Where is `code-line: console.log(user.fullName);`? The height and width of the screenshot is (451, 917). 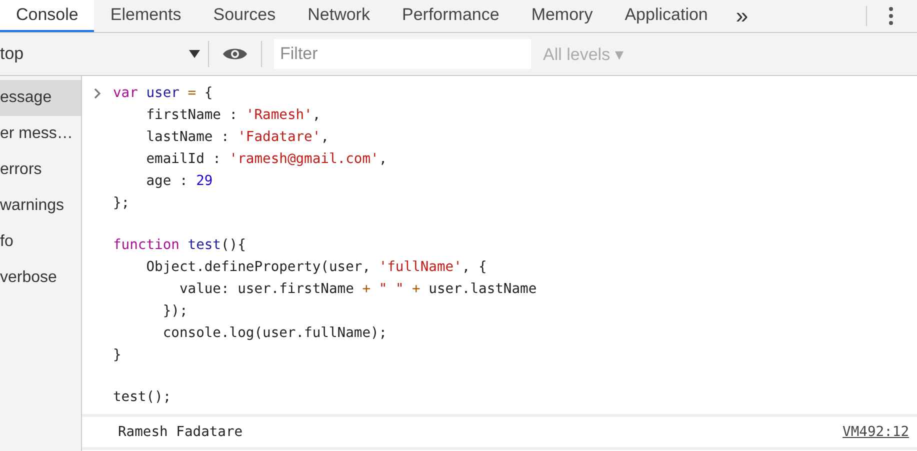 code-line: console.log(user.fullName); is located at coordinates (275, 333).